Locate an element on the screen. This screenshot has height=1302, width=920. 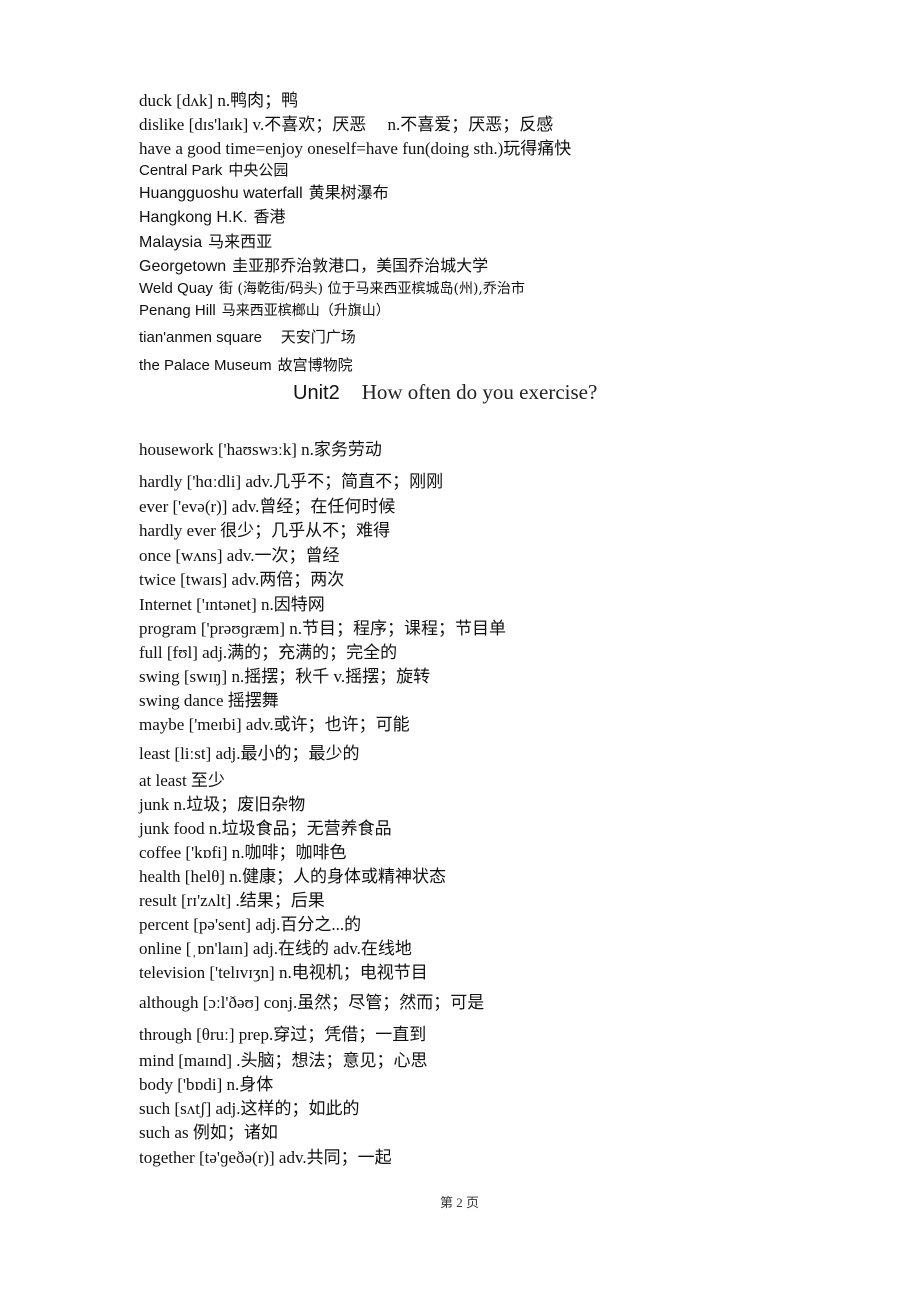
vocab-entry: hardly ['hɑːdli] adv.几乎不；简直不；刚刚 is located at coordinates (291, 481).